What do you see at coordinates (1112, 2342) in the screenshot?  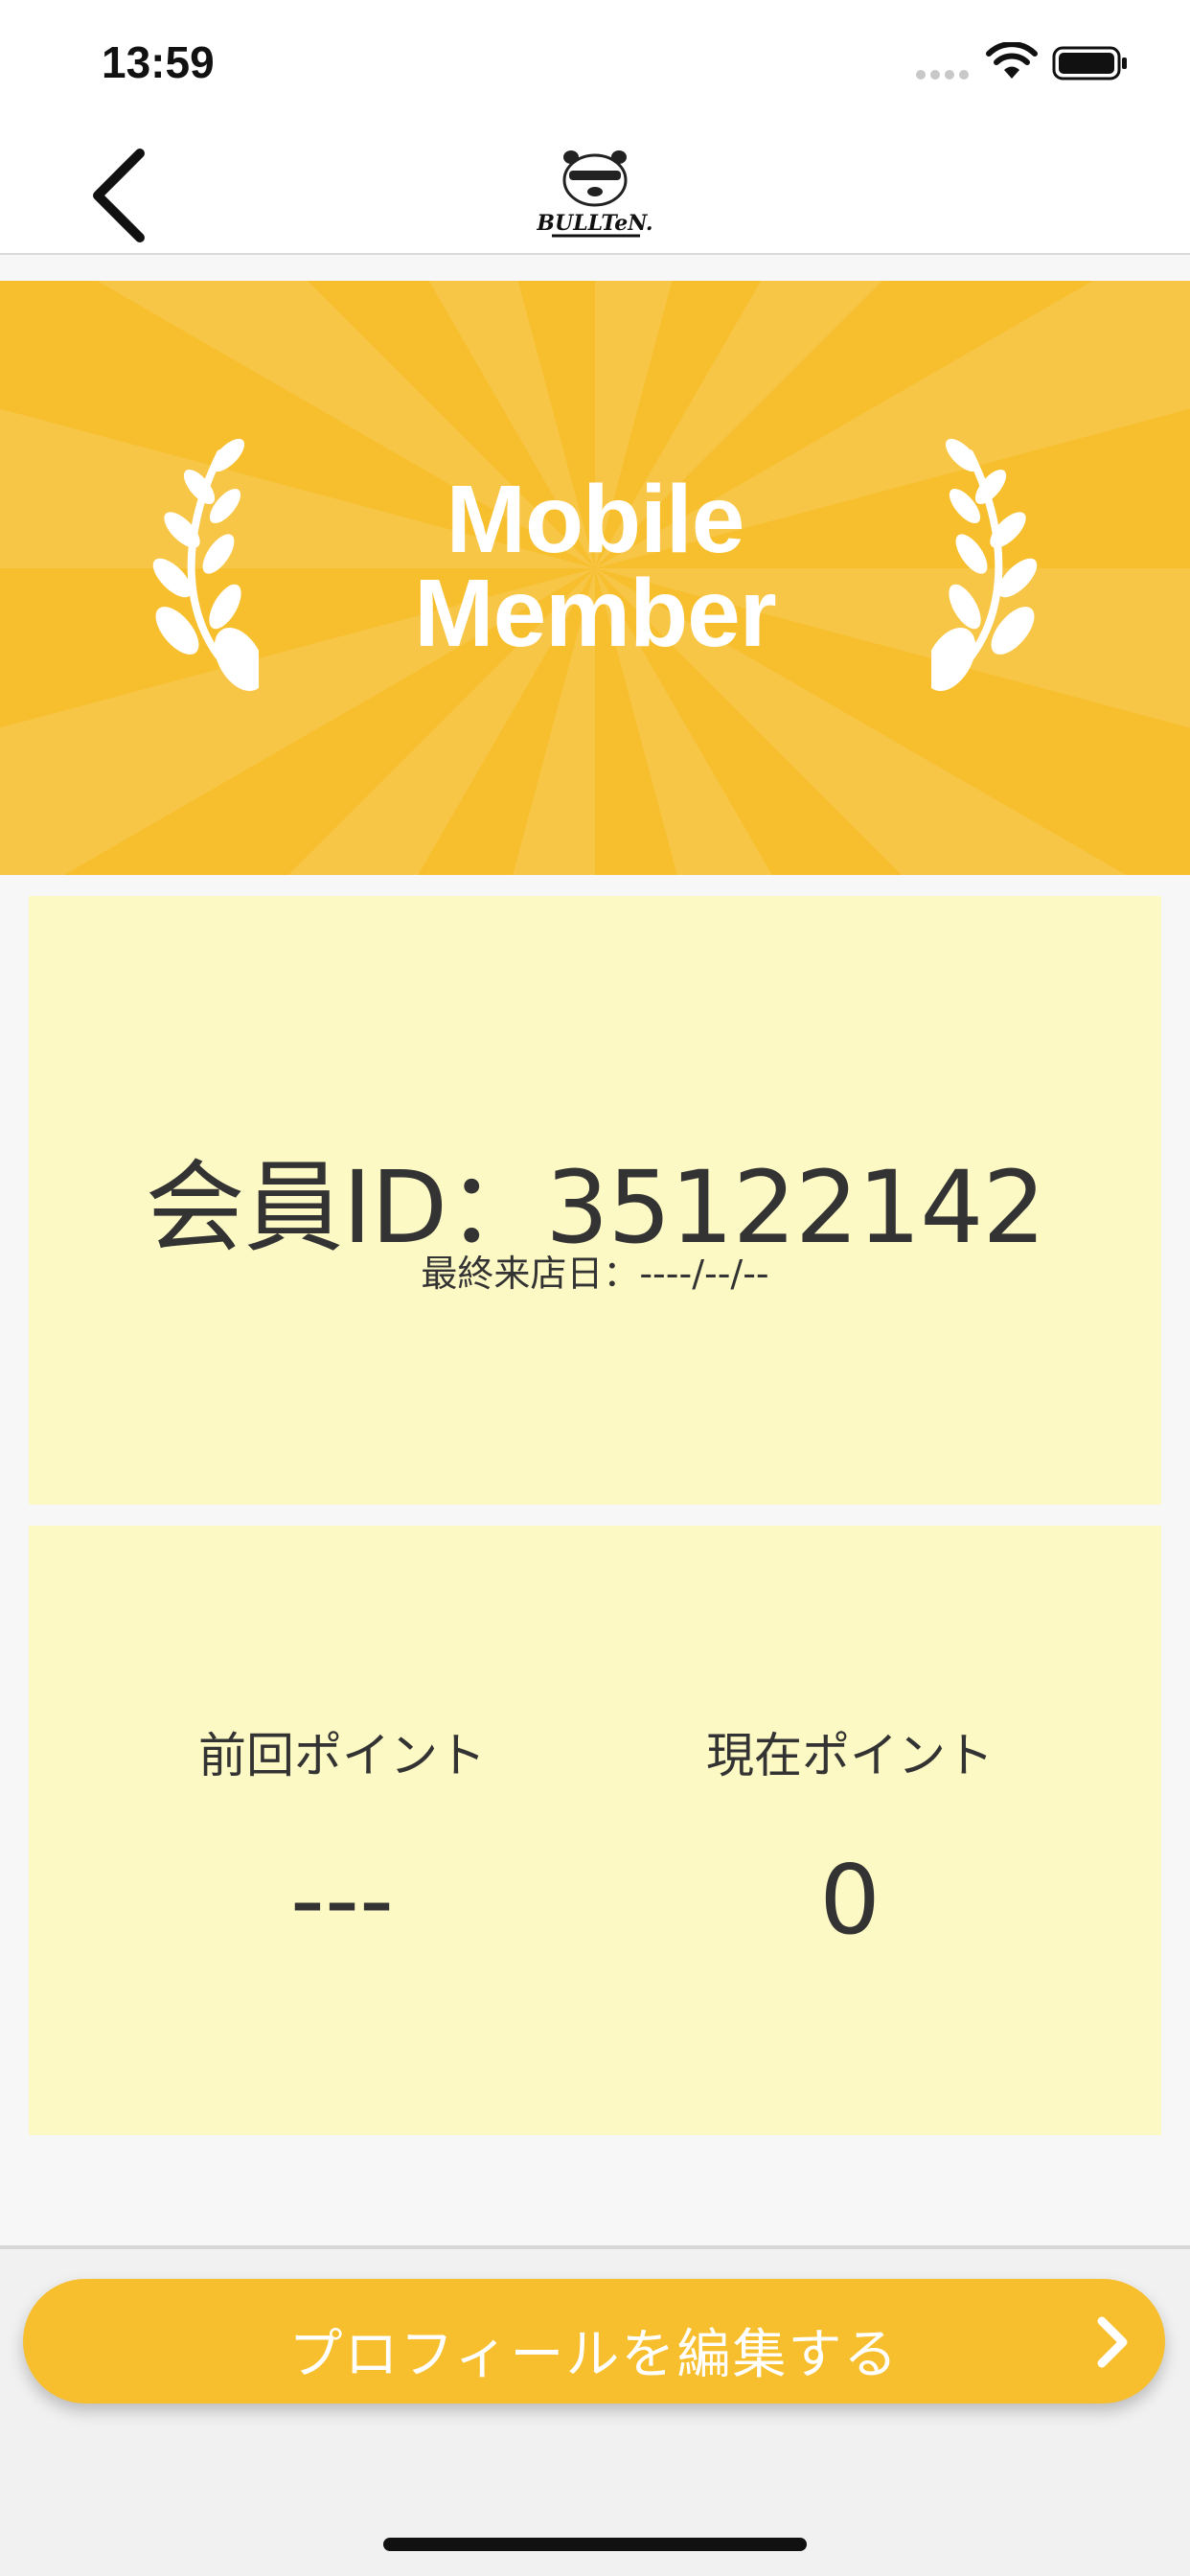 I see `chevron-right-icon` at bounding box center [1112, 2342].